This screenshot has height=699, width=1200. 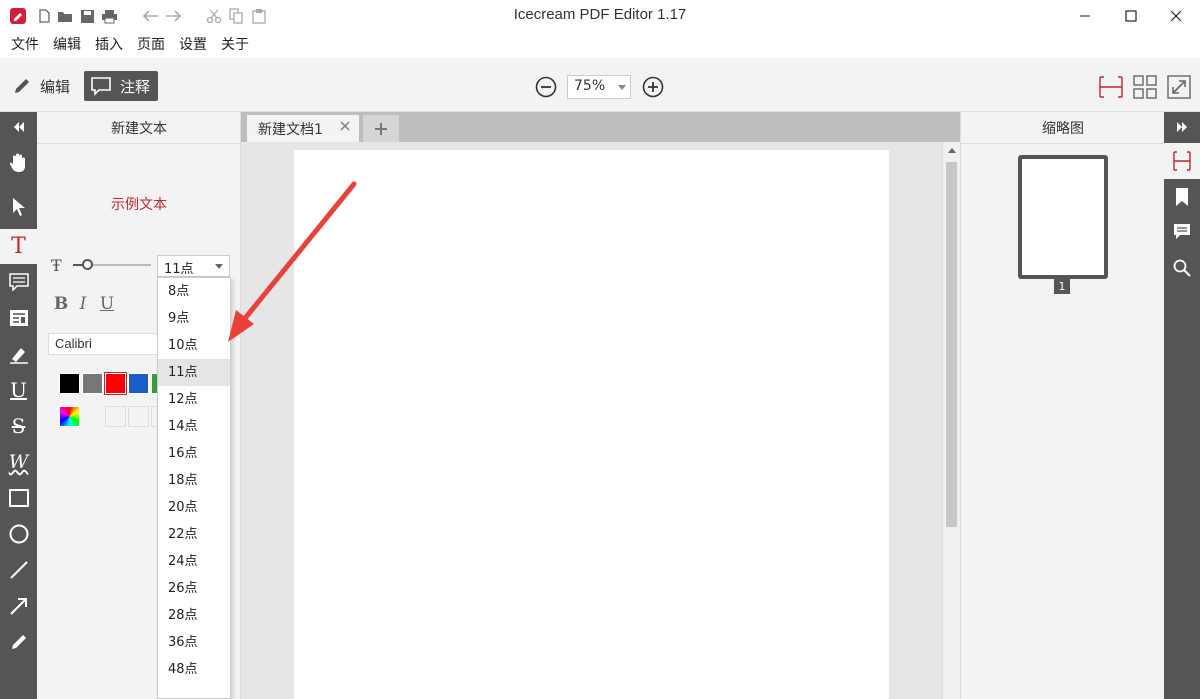 What do you see at coordinates (194, 453) in the screenshot?
I see `font-size-option: 16点` at bounding box center [194, 453].